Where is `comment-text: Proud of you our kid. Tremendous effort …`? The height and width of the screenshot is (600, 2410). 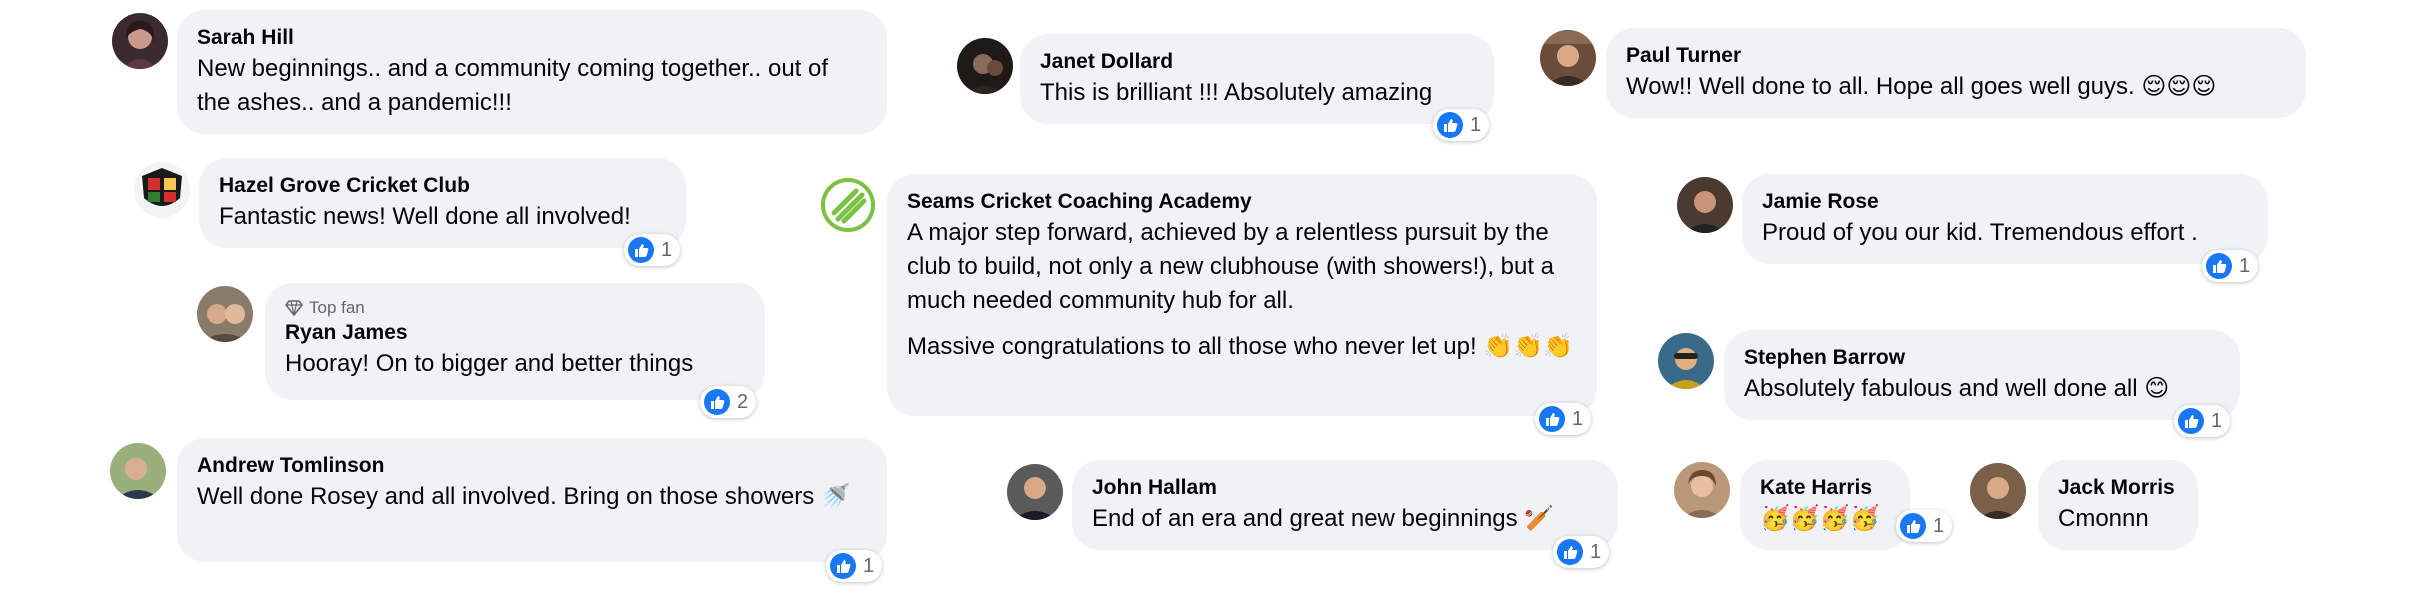
comment-text: Proud of you our kid. Tremendous effort … is located at coordinates (1980, 232).